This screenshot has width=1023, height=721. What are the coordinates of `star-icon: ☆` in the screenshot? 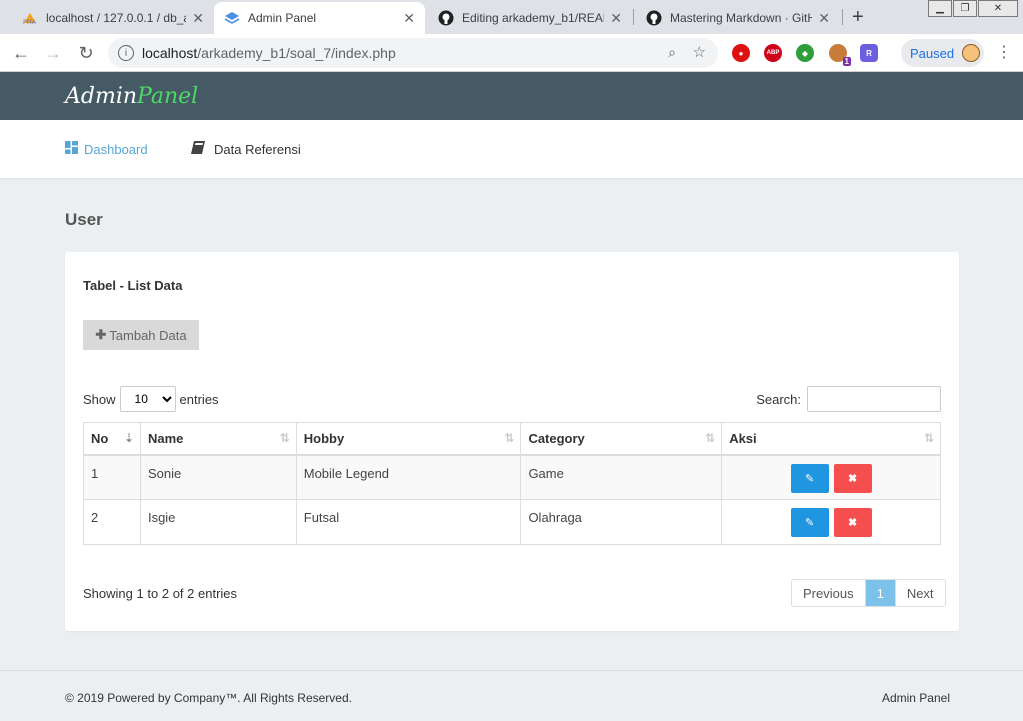 It's located at (699, 52).